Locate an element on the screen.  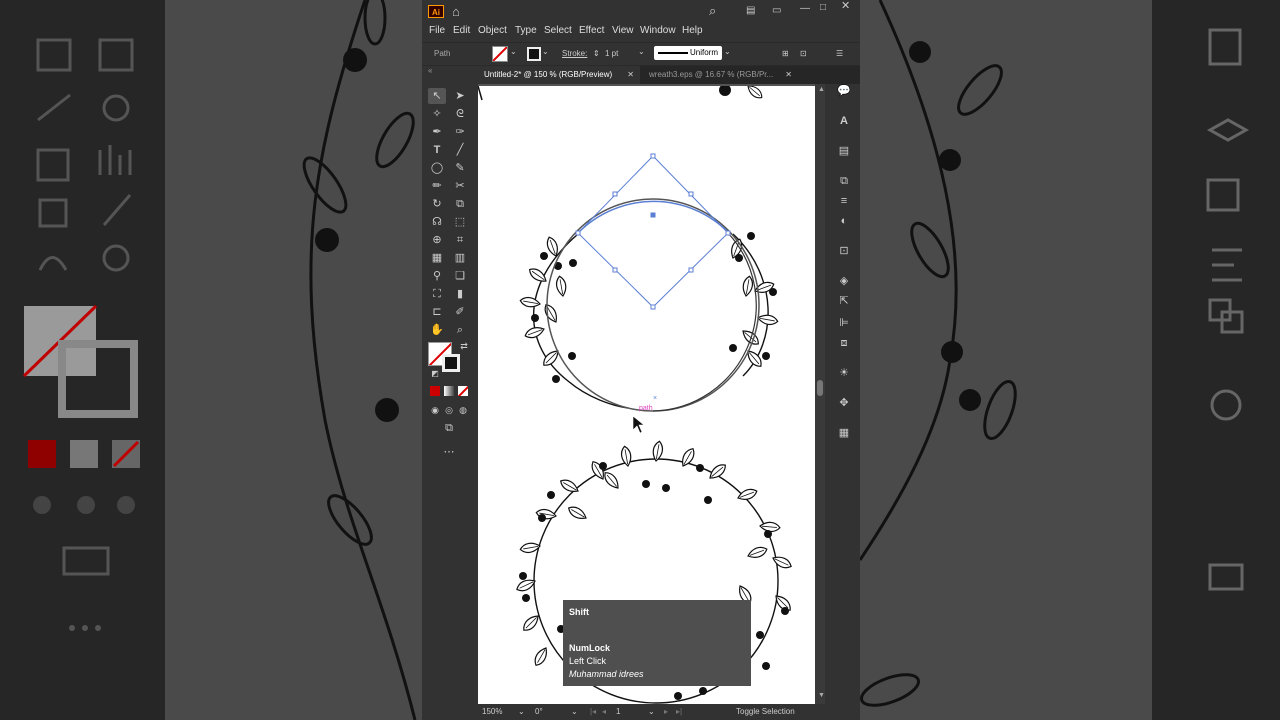
scroll-down-icon: ▼ is located at coordinates (821, 695).